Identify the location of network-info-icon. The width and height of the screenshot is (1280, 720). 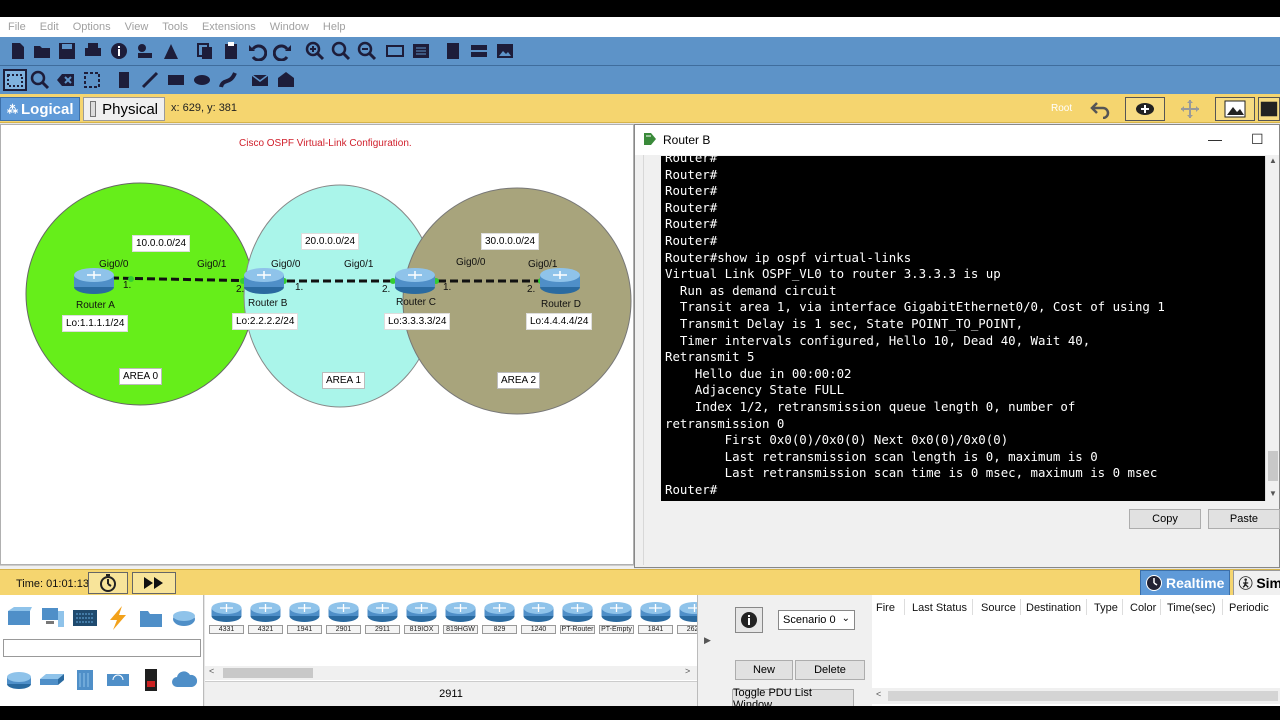
(145, 51).